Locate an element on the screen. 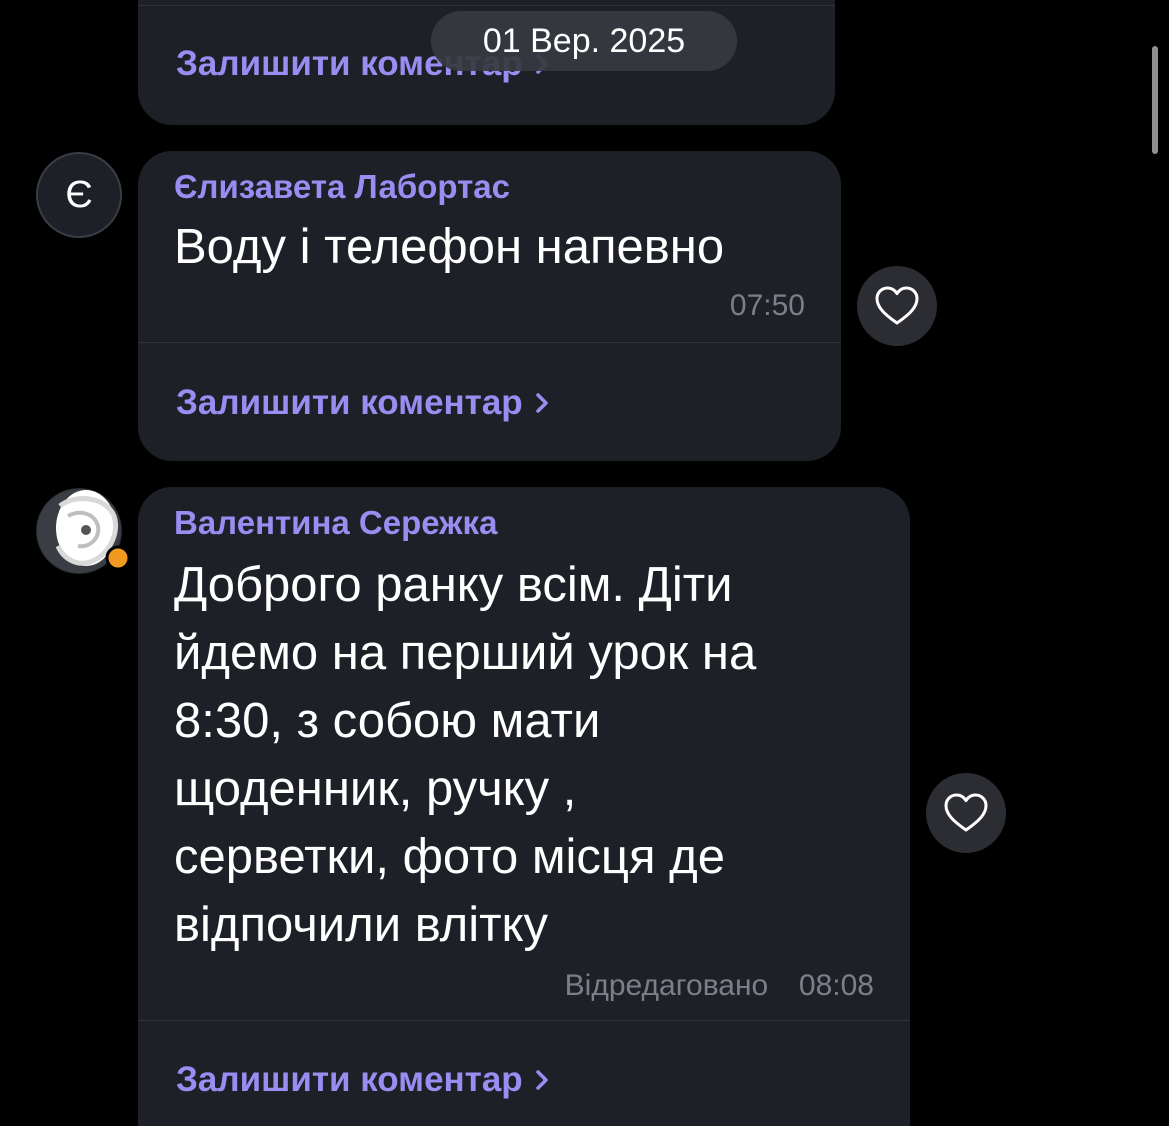 The width and height of the screenshot is (1169, 1126). message-line: Воду і телефон напевно is located at coordinates (449, 247).